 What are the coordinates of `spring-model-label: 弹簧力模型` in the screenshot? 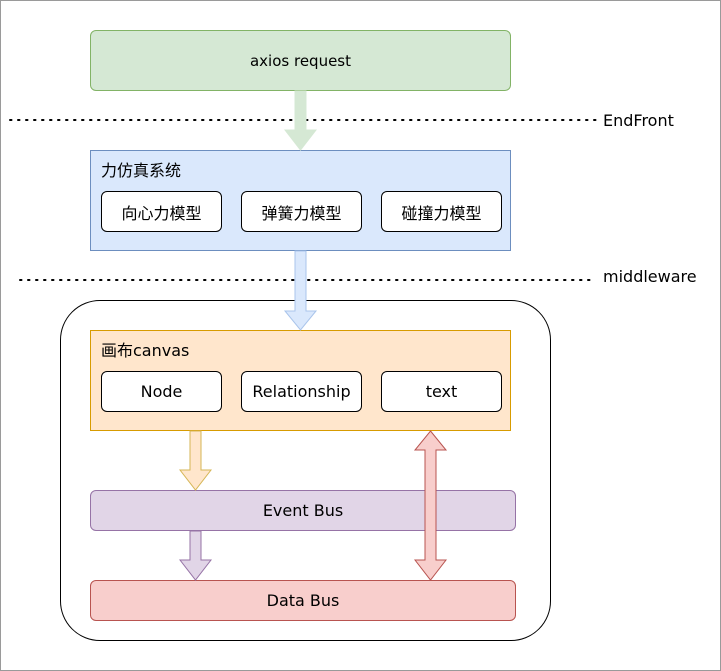 It's located at (301, 213).